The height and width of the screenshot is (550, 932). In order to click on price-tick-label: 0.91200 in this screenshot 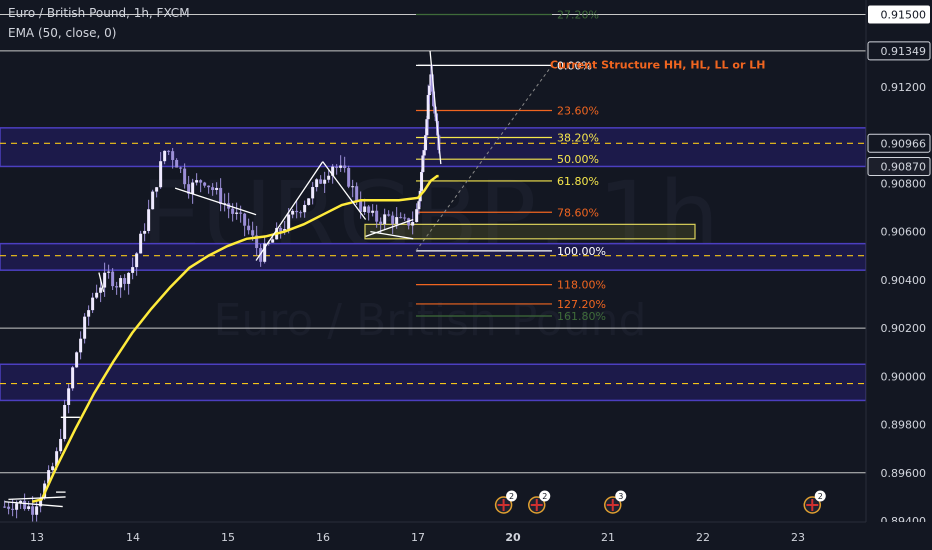, I will do `click(904, 87)`.